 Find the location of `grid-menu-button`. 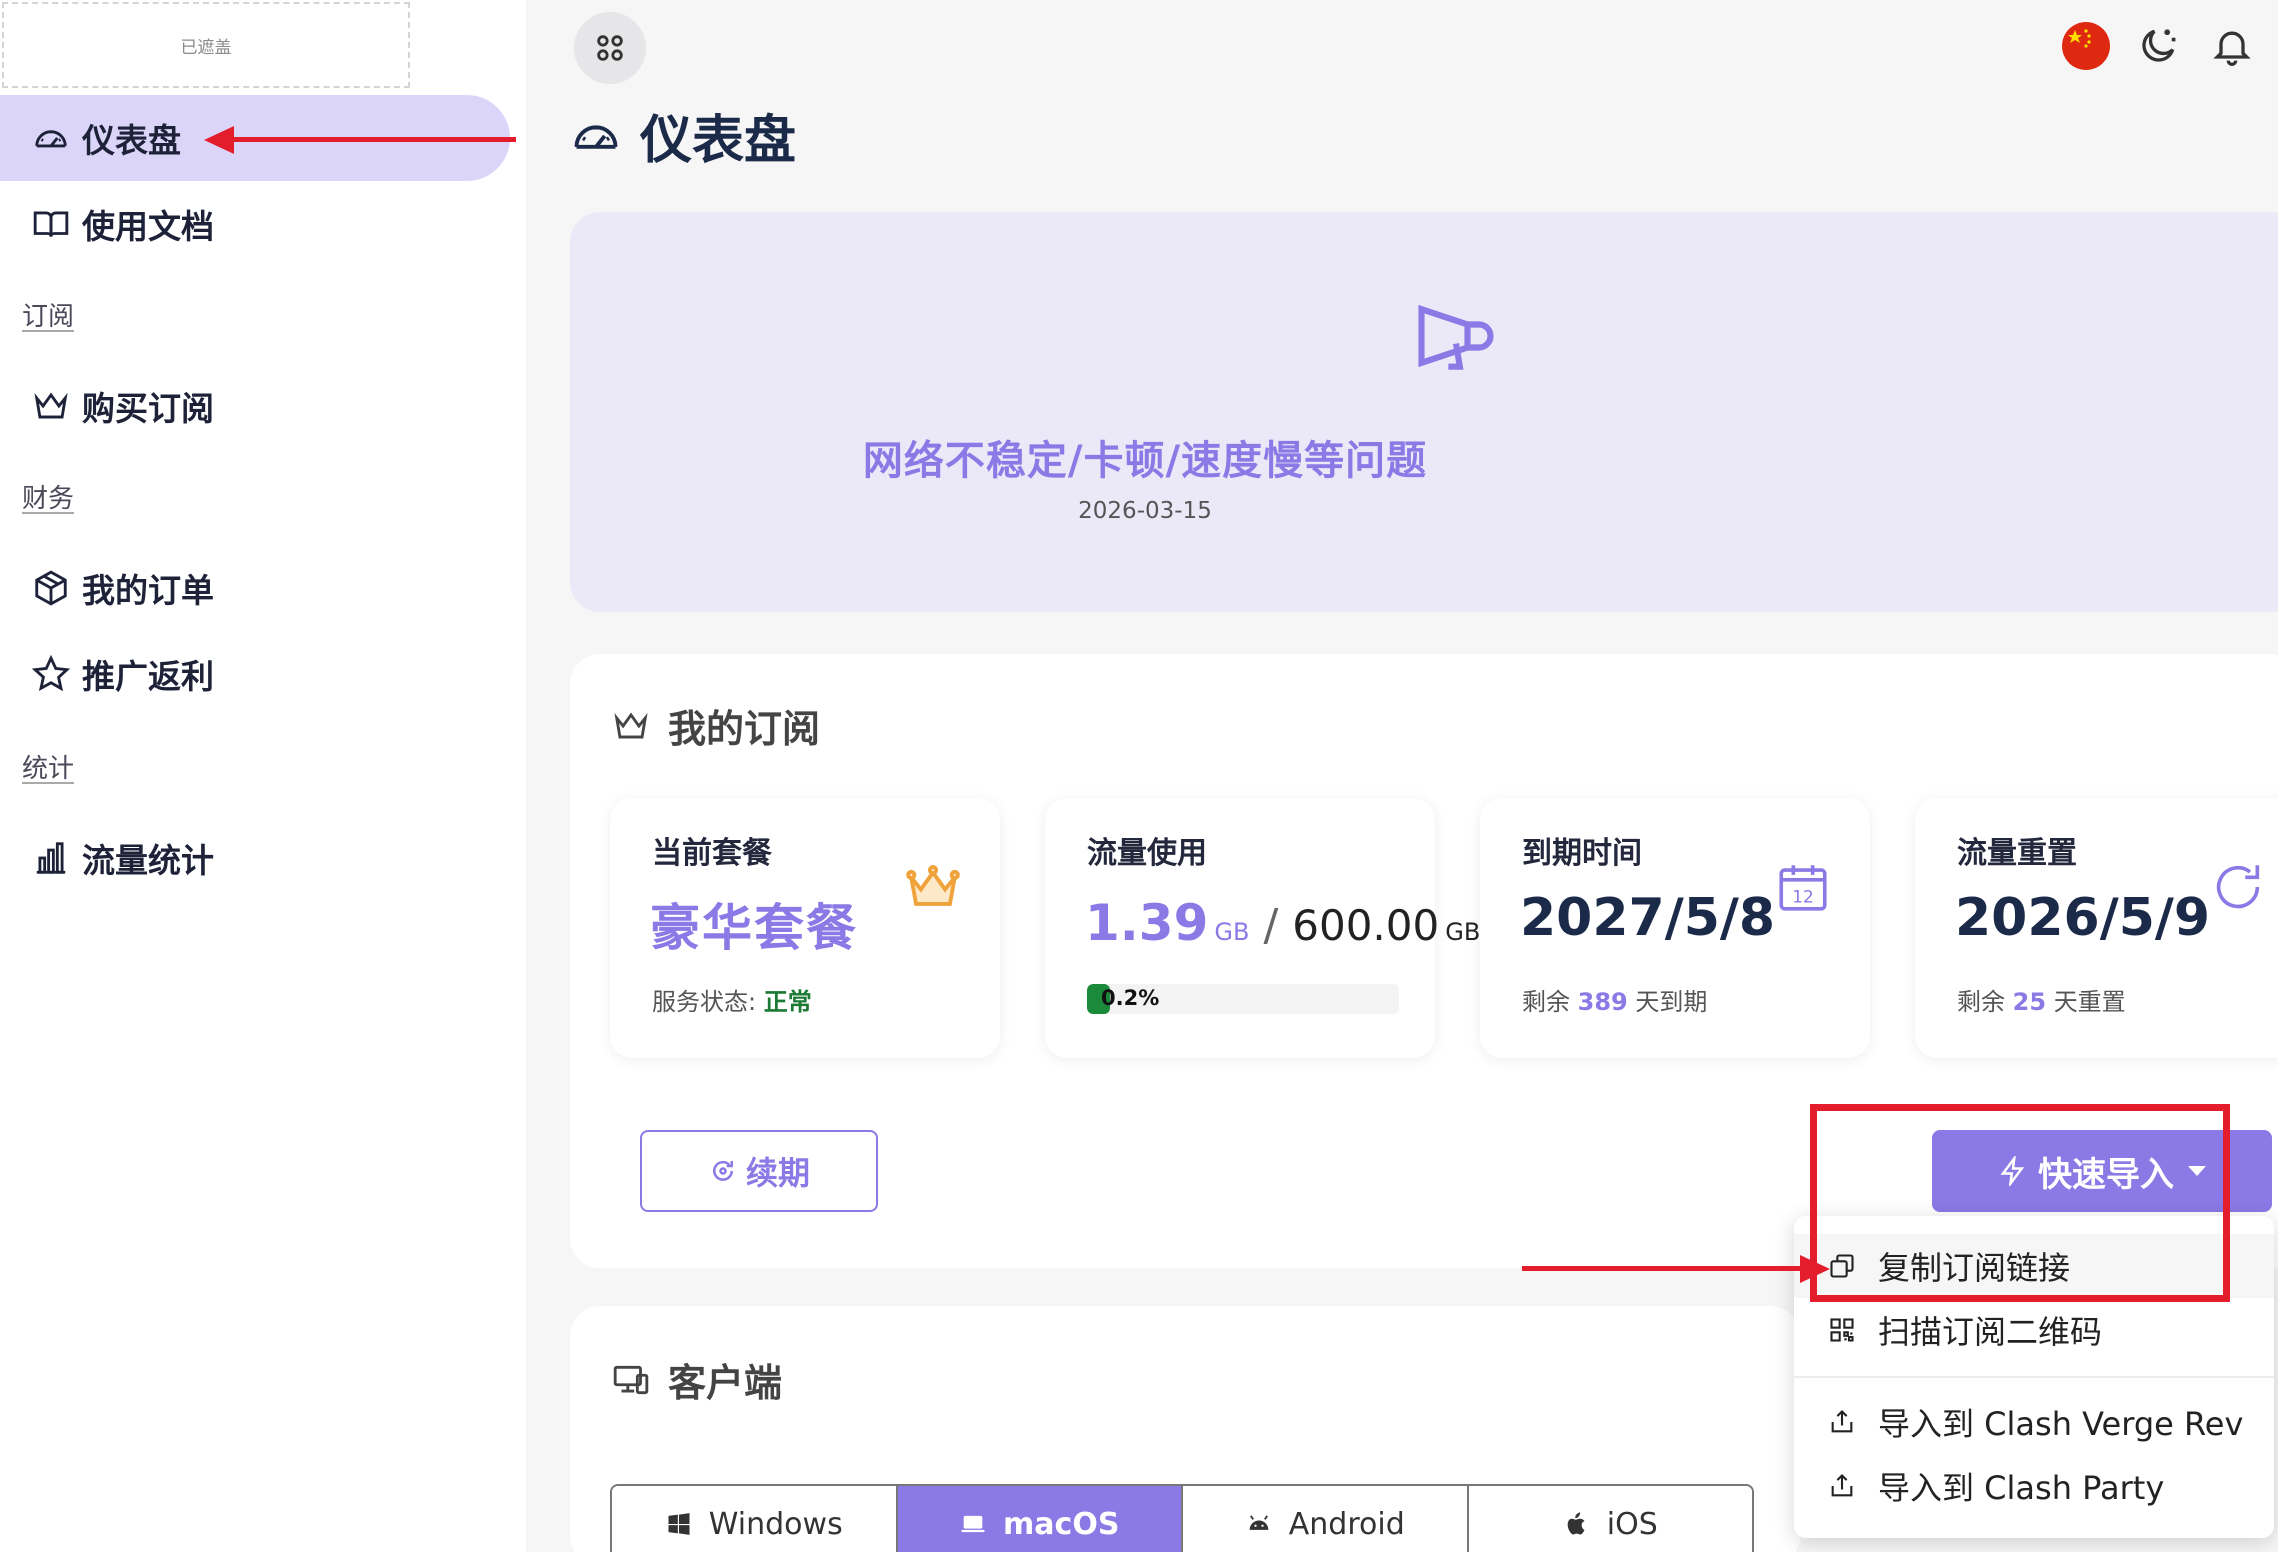

grid-menu-button is located at coordinates (610, 48).